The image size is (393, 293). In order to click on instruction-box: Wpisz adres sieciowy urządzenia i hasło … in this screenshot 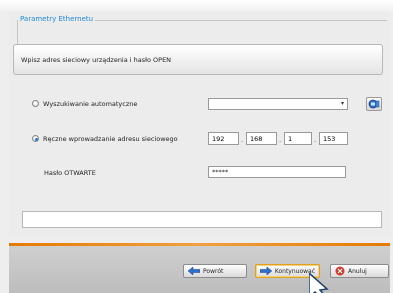, I will do `click(198, 59)`.